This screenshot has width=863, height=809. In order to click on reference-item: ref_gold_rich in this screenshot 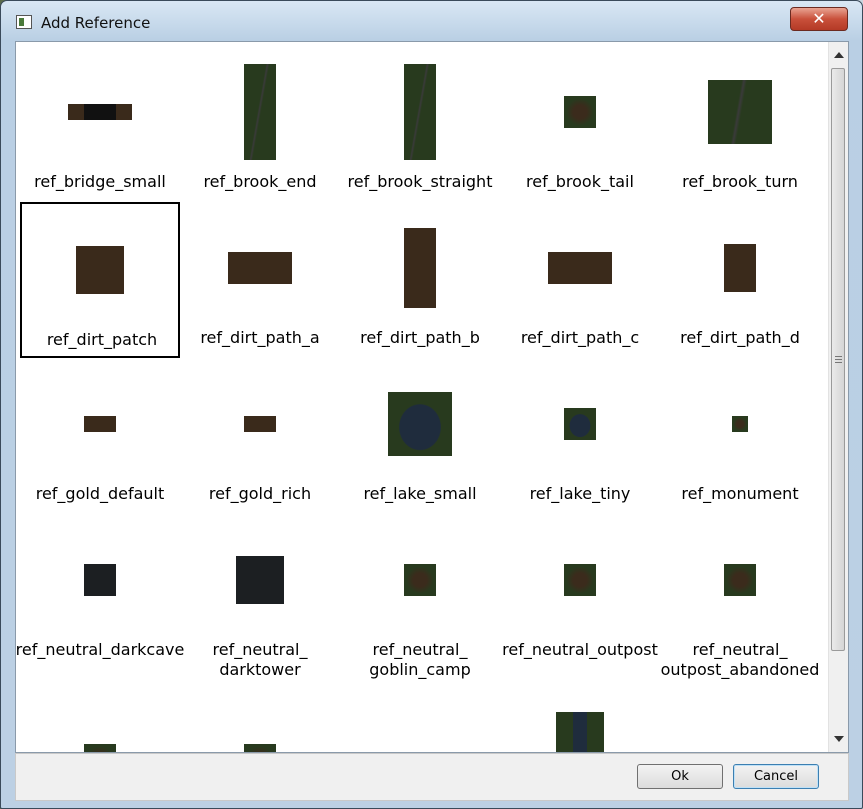, I will do `click(260, 436)`.